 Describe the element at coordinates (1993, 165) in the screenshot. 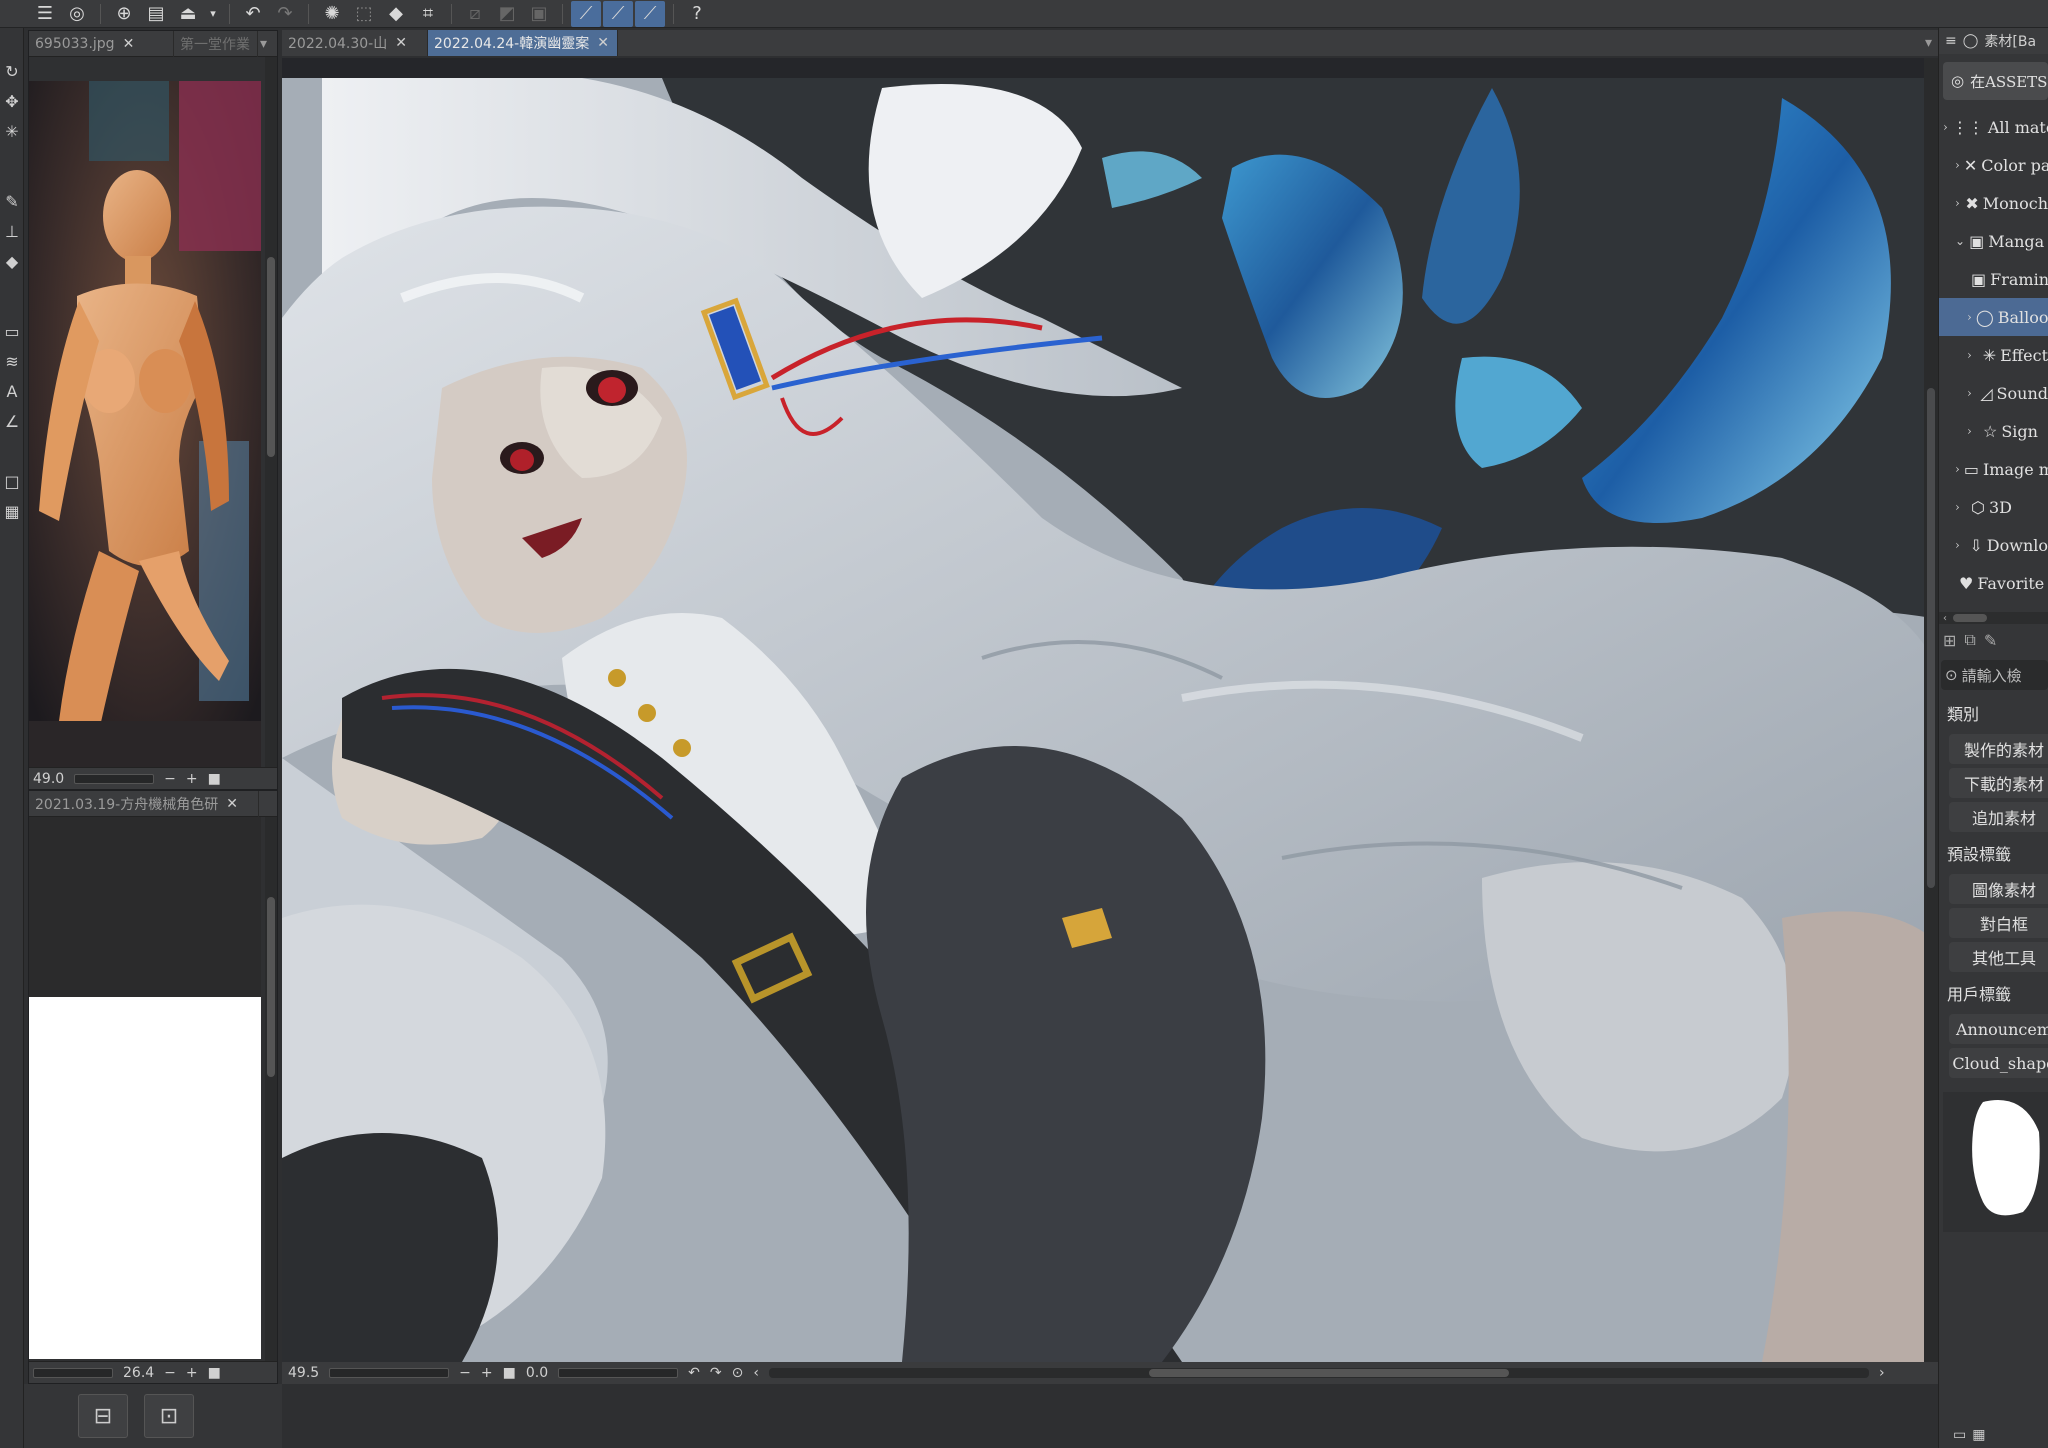

I see `tree-item: › ✕ Color pa` at that location.